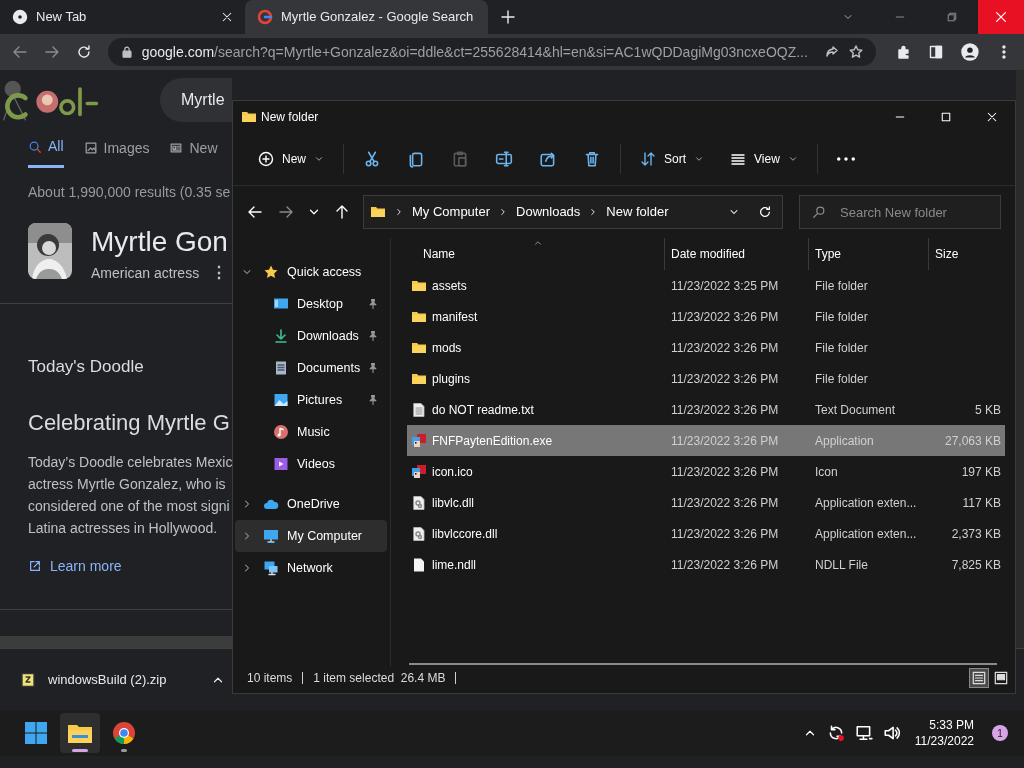 The width and height of the screenshot is (1024, 768). Describe the element at coordinates (981, 472) in the screenshot. I see `size-cell-text: 197 KB` at that location.